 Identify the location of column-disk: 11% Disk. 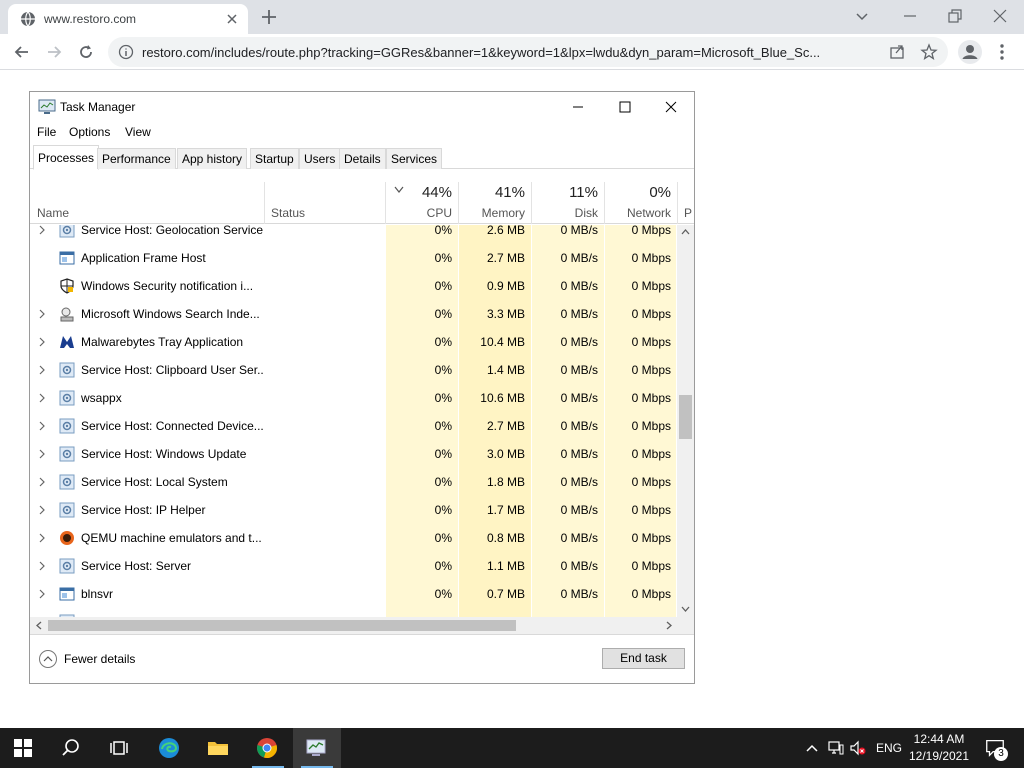
(568, 203).